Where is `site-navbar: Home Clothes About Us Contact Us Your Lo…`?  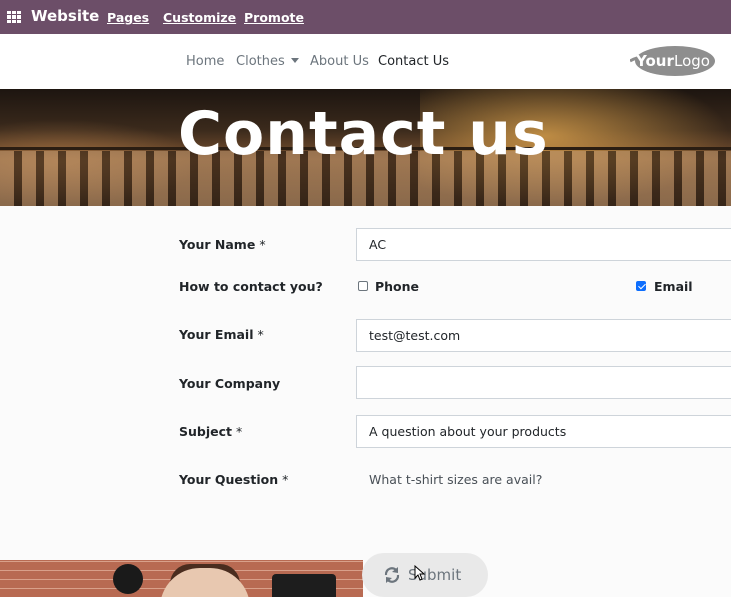
site-navbar: Home Clothes About Us Contact Us Your Lo… is located at coordinates (365, 61).